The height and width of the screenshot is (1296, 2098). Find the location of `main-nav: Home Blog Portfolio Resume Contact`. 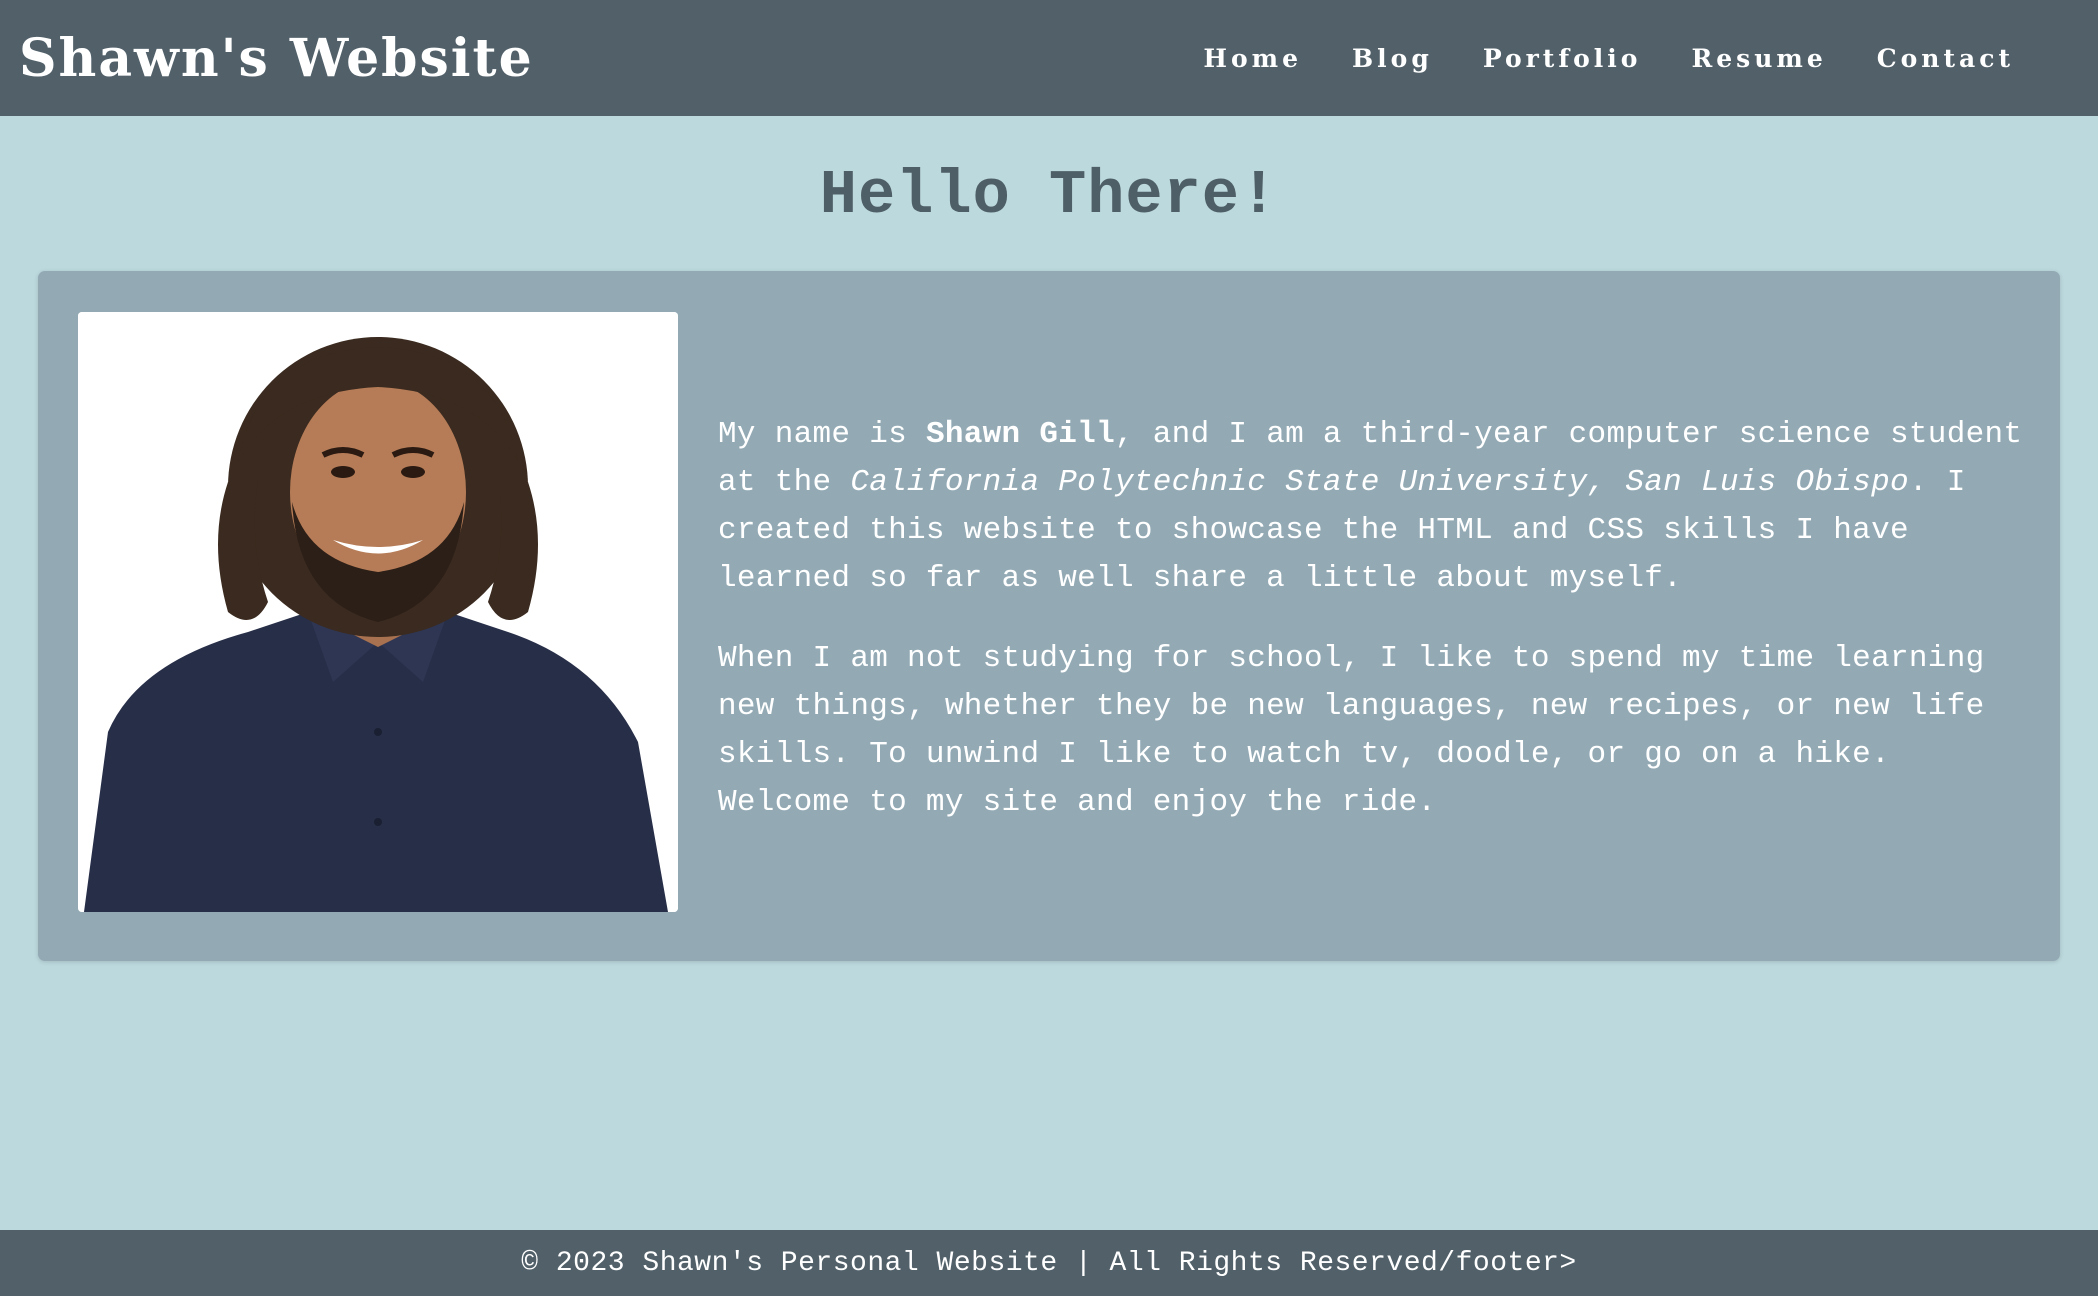

main-nav: Home Blog Portfolio Resume Contact is located at coordinates (1608, 58).